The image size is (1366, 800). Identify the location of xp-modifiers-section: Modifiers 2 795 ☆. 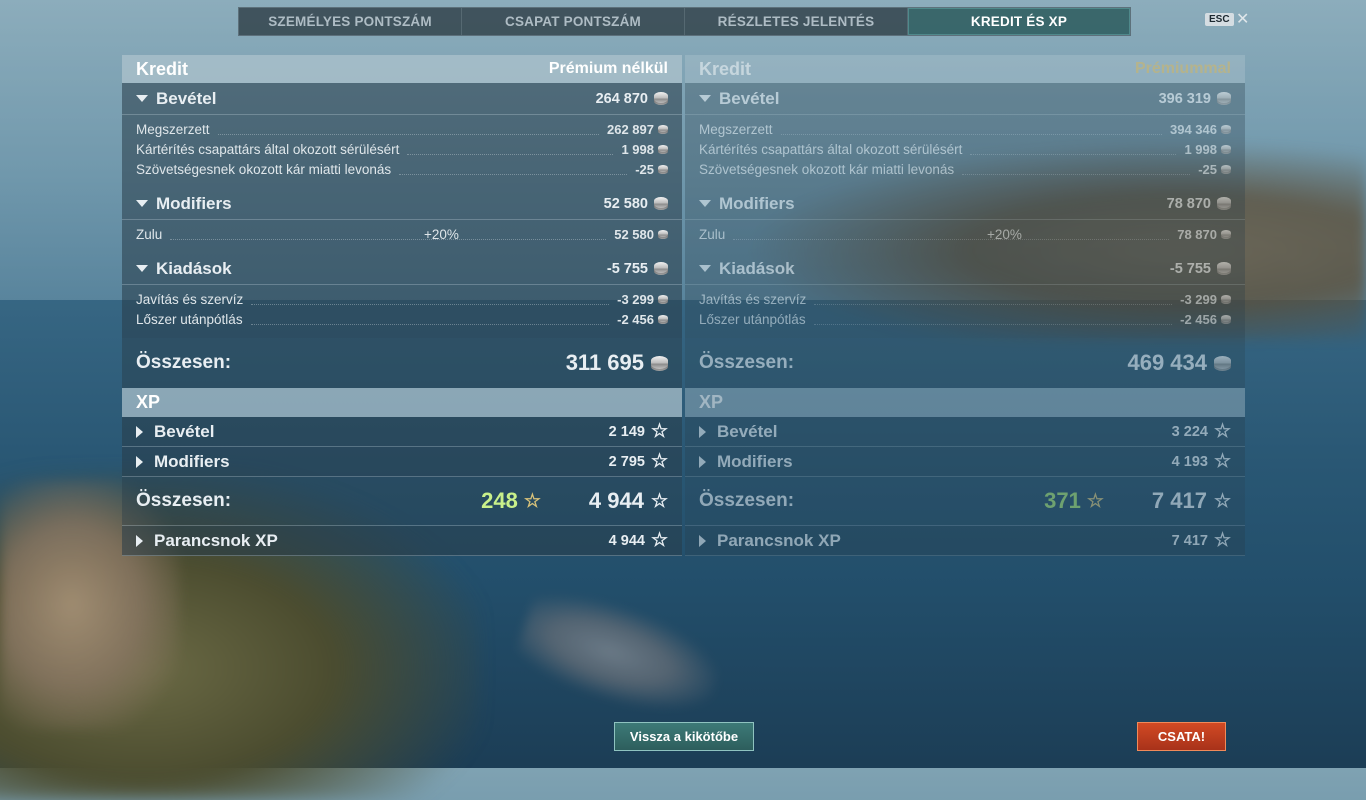
(402, 462).